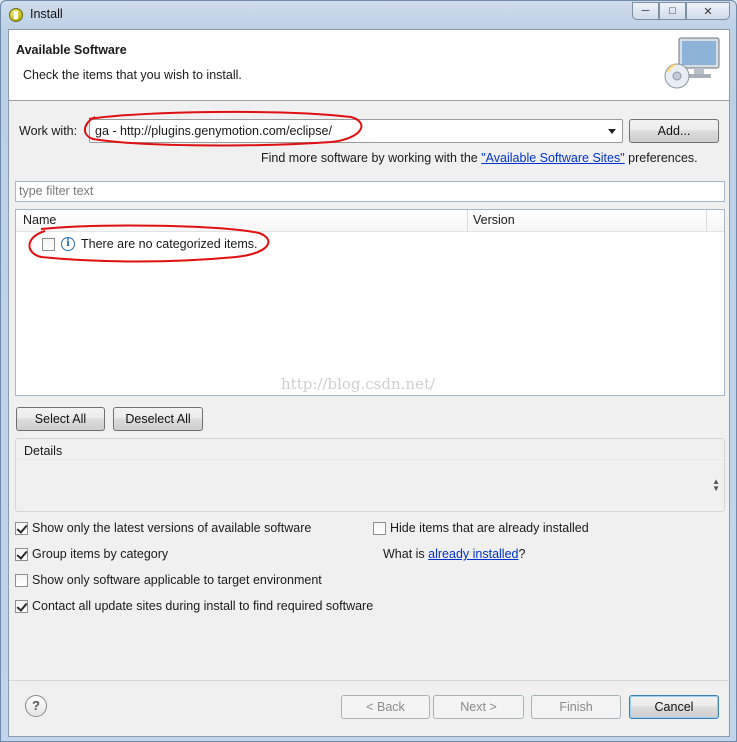 The image size is (737, 742). What do you see at coordinates (645, 11) in the screenshot?
I see `minimize-button: ─` at bounding box center [645, 11].